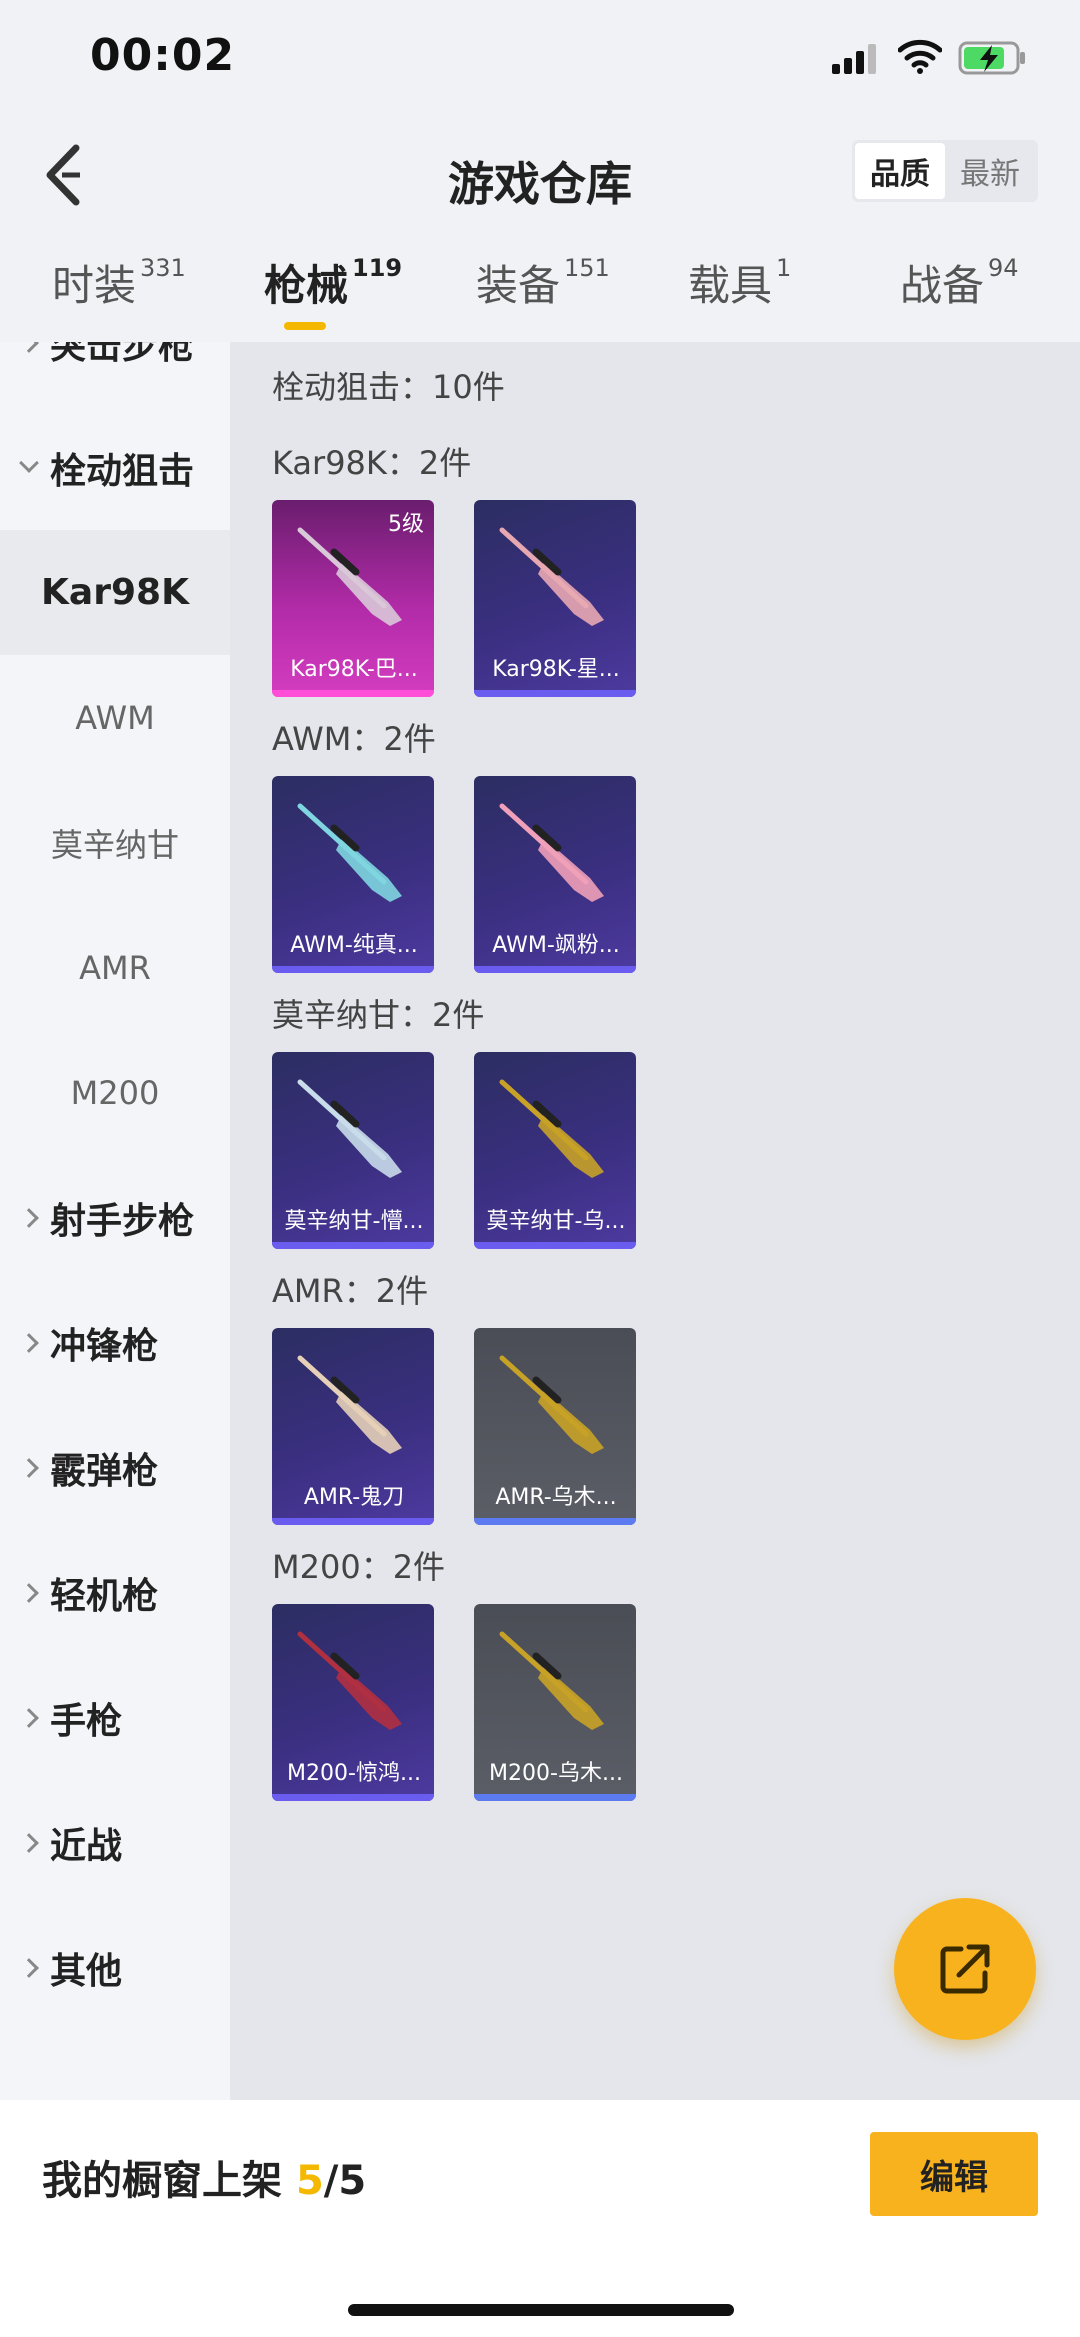 The width and height of the screenshot is (1080, 2337). What do you see at coordinates (900, 171) in the screenshot?
I see `sort-quality-button: 品质` at bounding box center [900, 171].